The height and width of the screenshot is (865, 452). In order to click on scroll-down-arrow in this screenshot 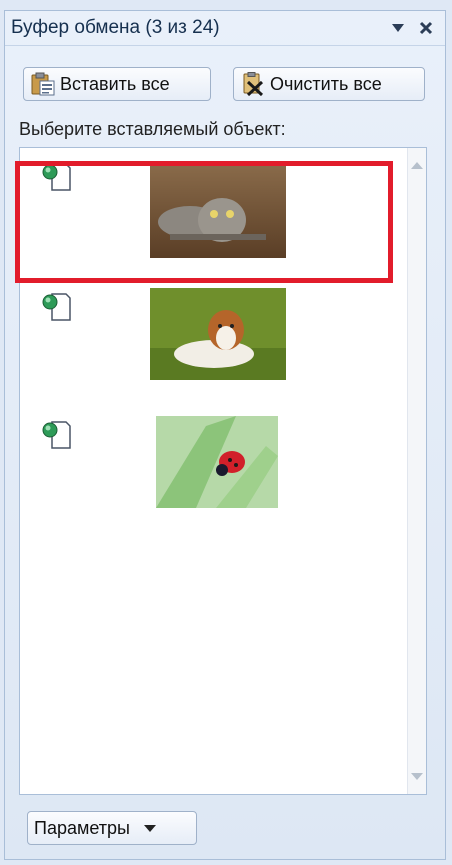, I will do `click(417, 776)`.